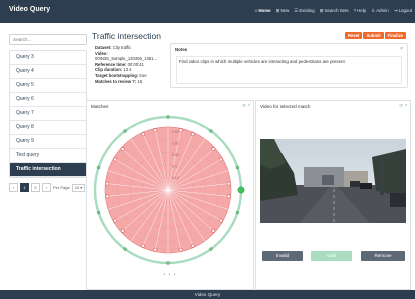 The width and height of the screenshot is (415, 299). I want to click on query-list-item: Query 4, so click(48, 72).